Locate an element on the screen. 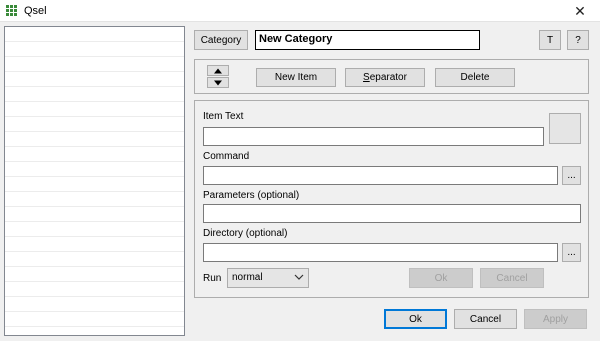 This screenshot has height=341, width=600. directory-field is located at coordinates (380, 252).